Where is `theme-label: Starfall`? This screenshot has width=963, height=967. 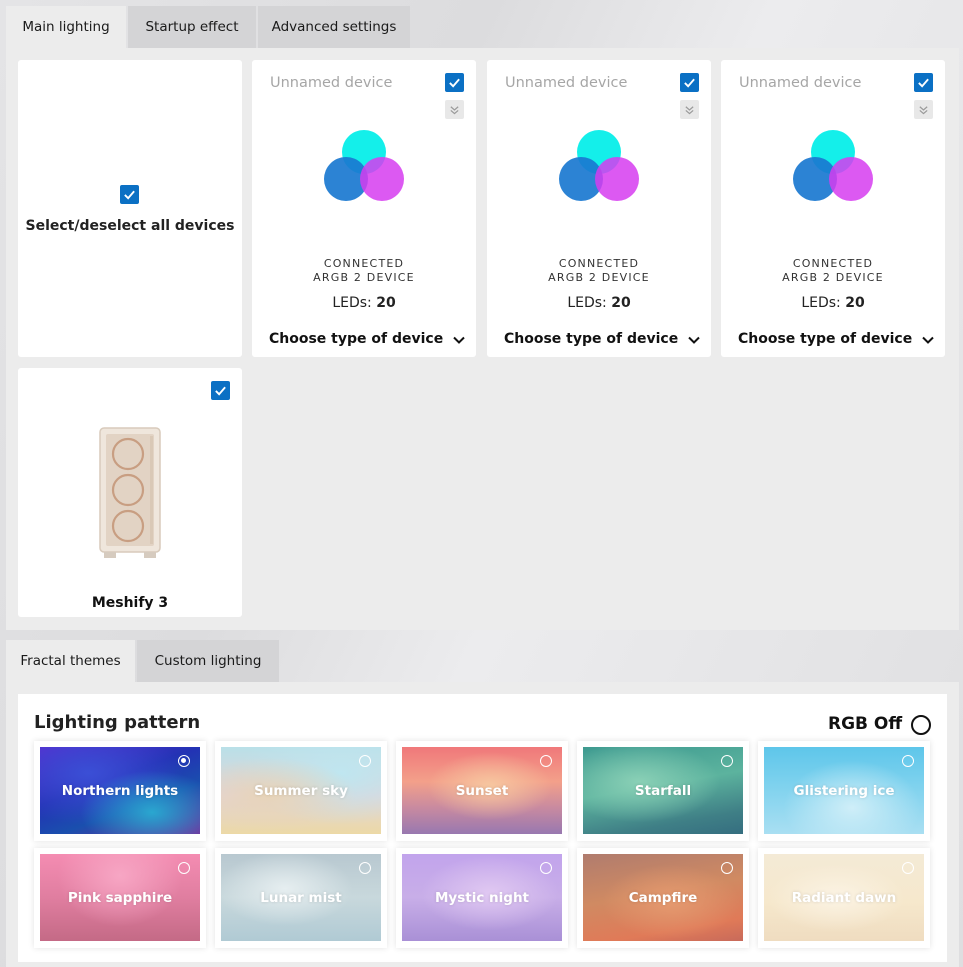
theme-label: Starfall is located at coordinates (663, 790).